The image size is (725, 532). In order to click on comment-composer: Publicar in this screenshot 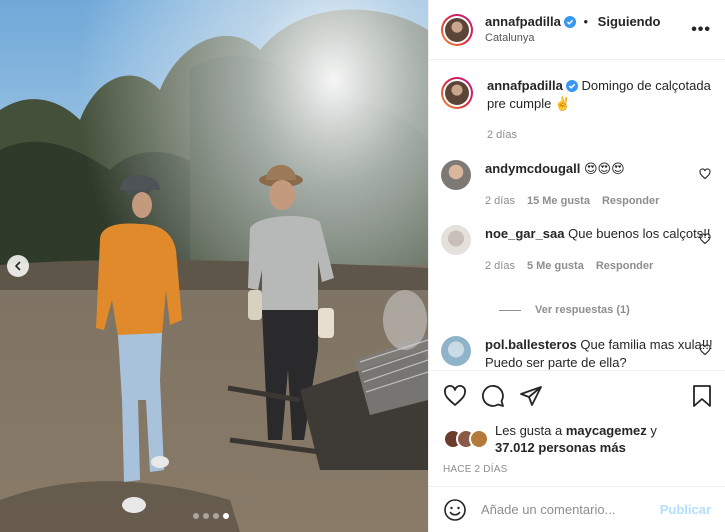, I will do `click(577, 509)`.